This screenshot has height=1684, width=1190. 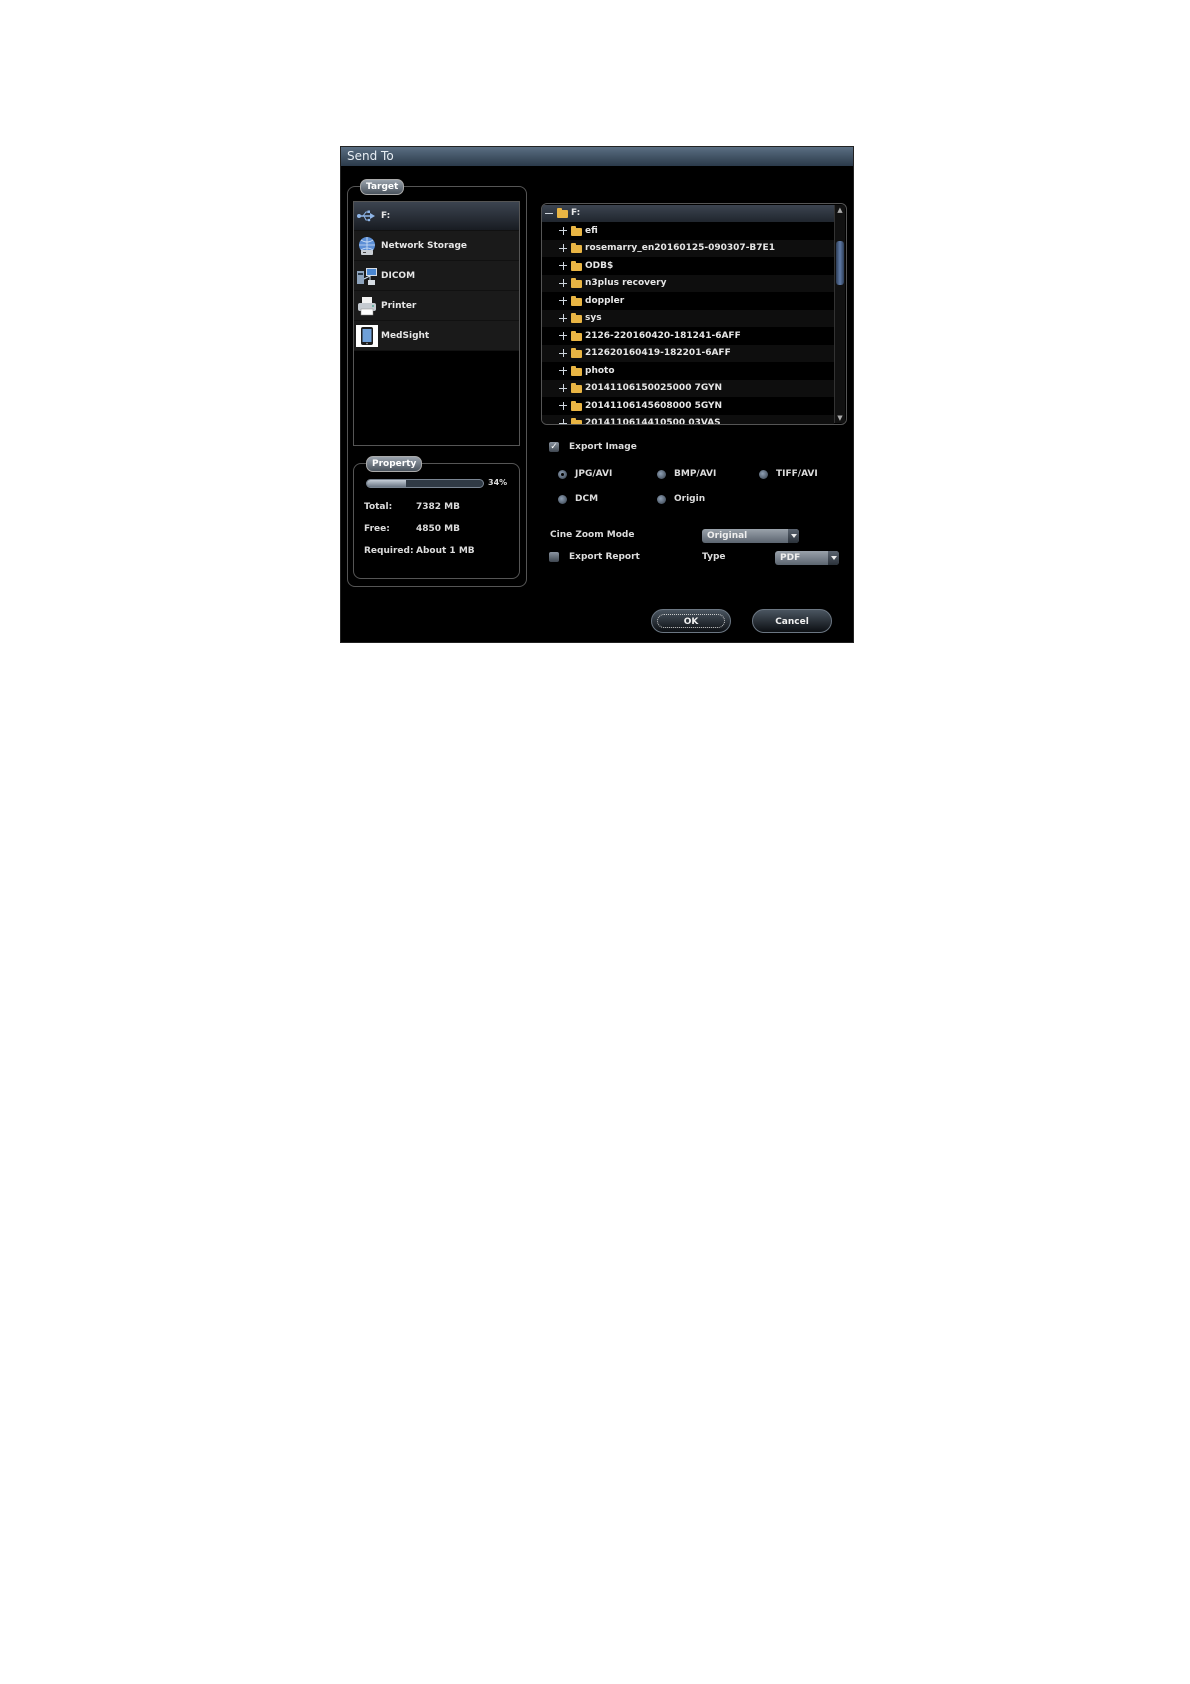 I want to click on cine-zoom-mode-select: Original, so click(x=750, y=536).